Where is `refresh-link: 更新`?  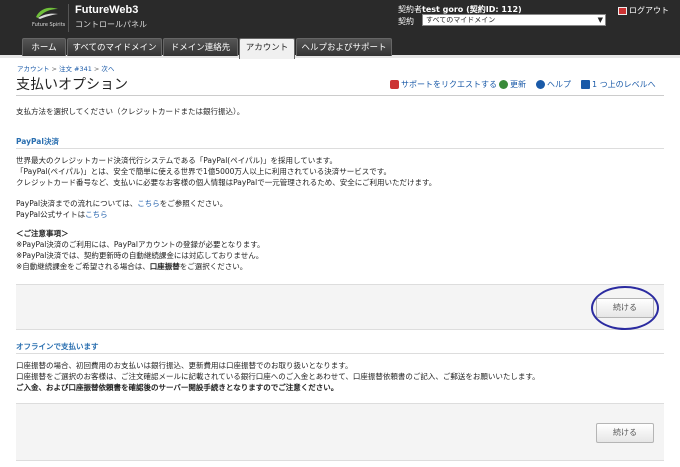 refresh-link: 更新 is located at coordinates (512, 84).